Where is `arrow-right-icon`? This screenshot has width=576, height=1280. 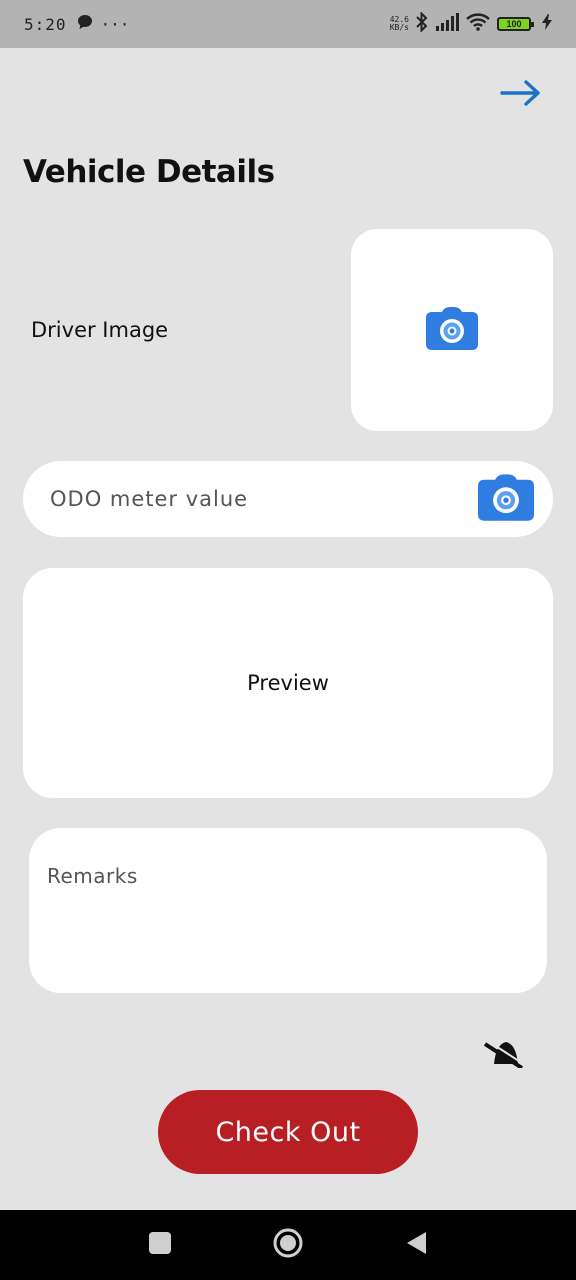
arrow-right-icon is located at coordinates (521, 95).